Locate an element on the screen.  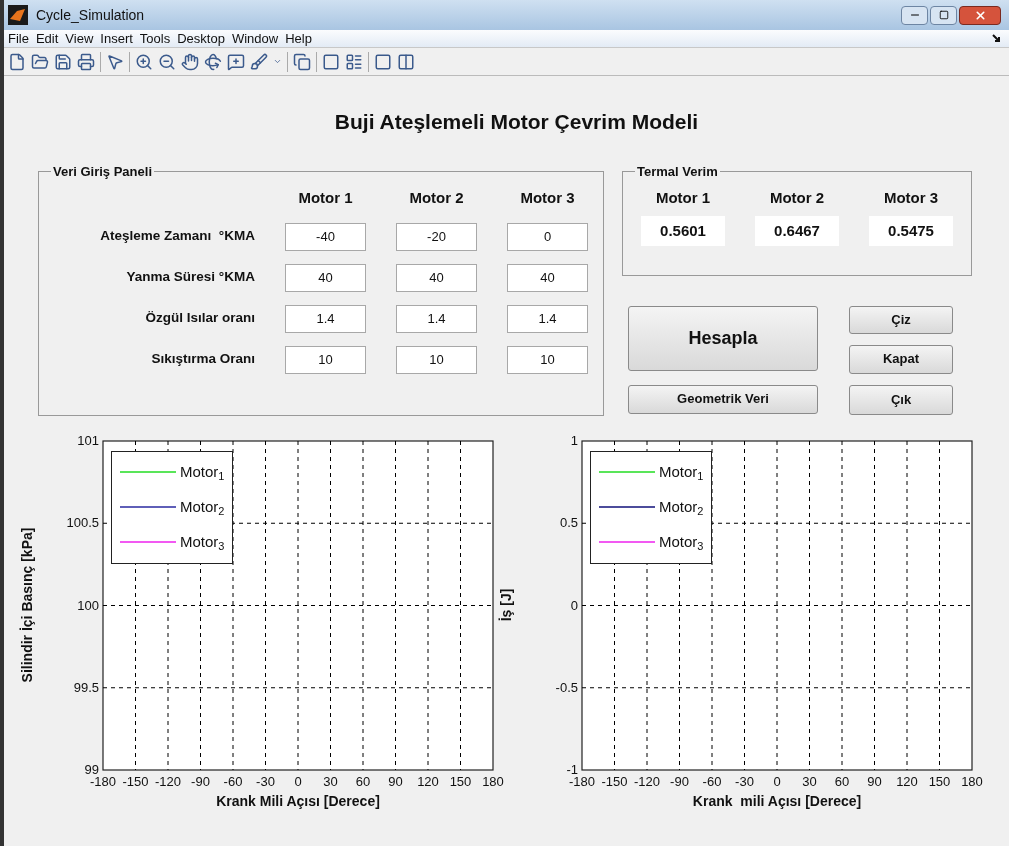
menu-item: Window is located at coordinates (255, 38).